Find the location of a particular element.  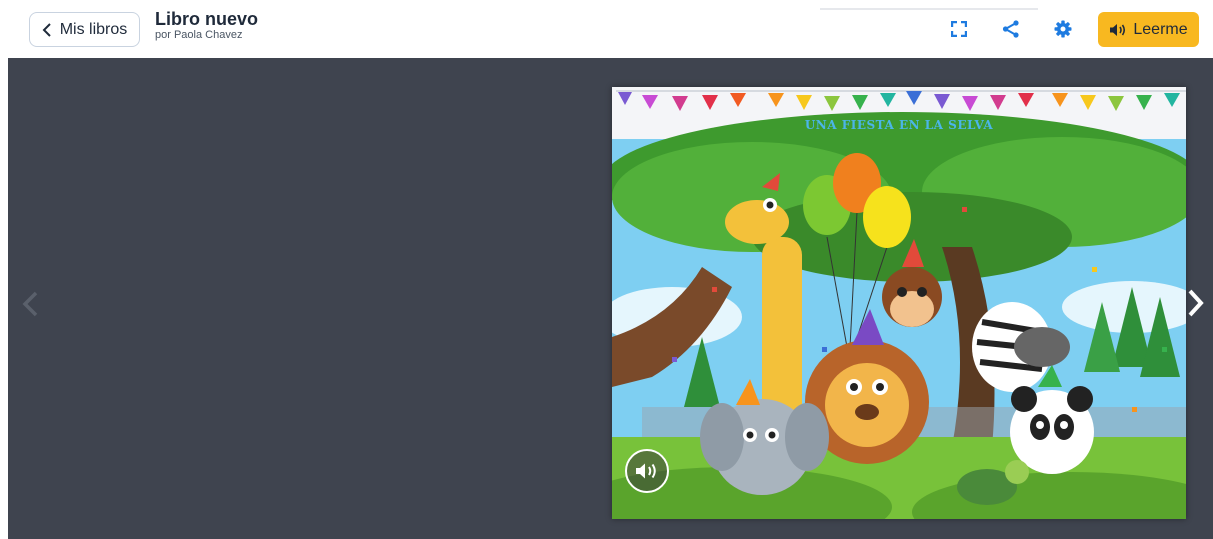

gear-icon is located at coordinates (1063, 29).